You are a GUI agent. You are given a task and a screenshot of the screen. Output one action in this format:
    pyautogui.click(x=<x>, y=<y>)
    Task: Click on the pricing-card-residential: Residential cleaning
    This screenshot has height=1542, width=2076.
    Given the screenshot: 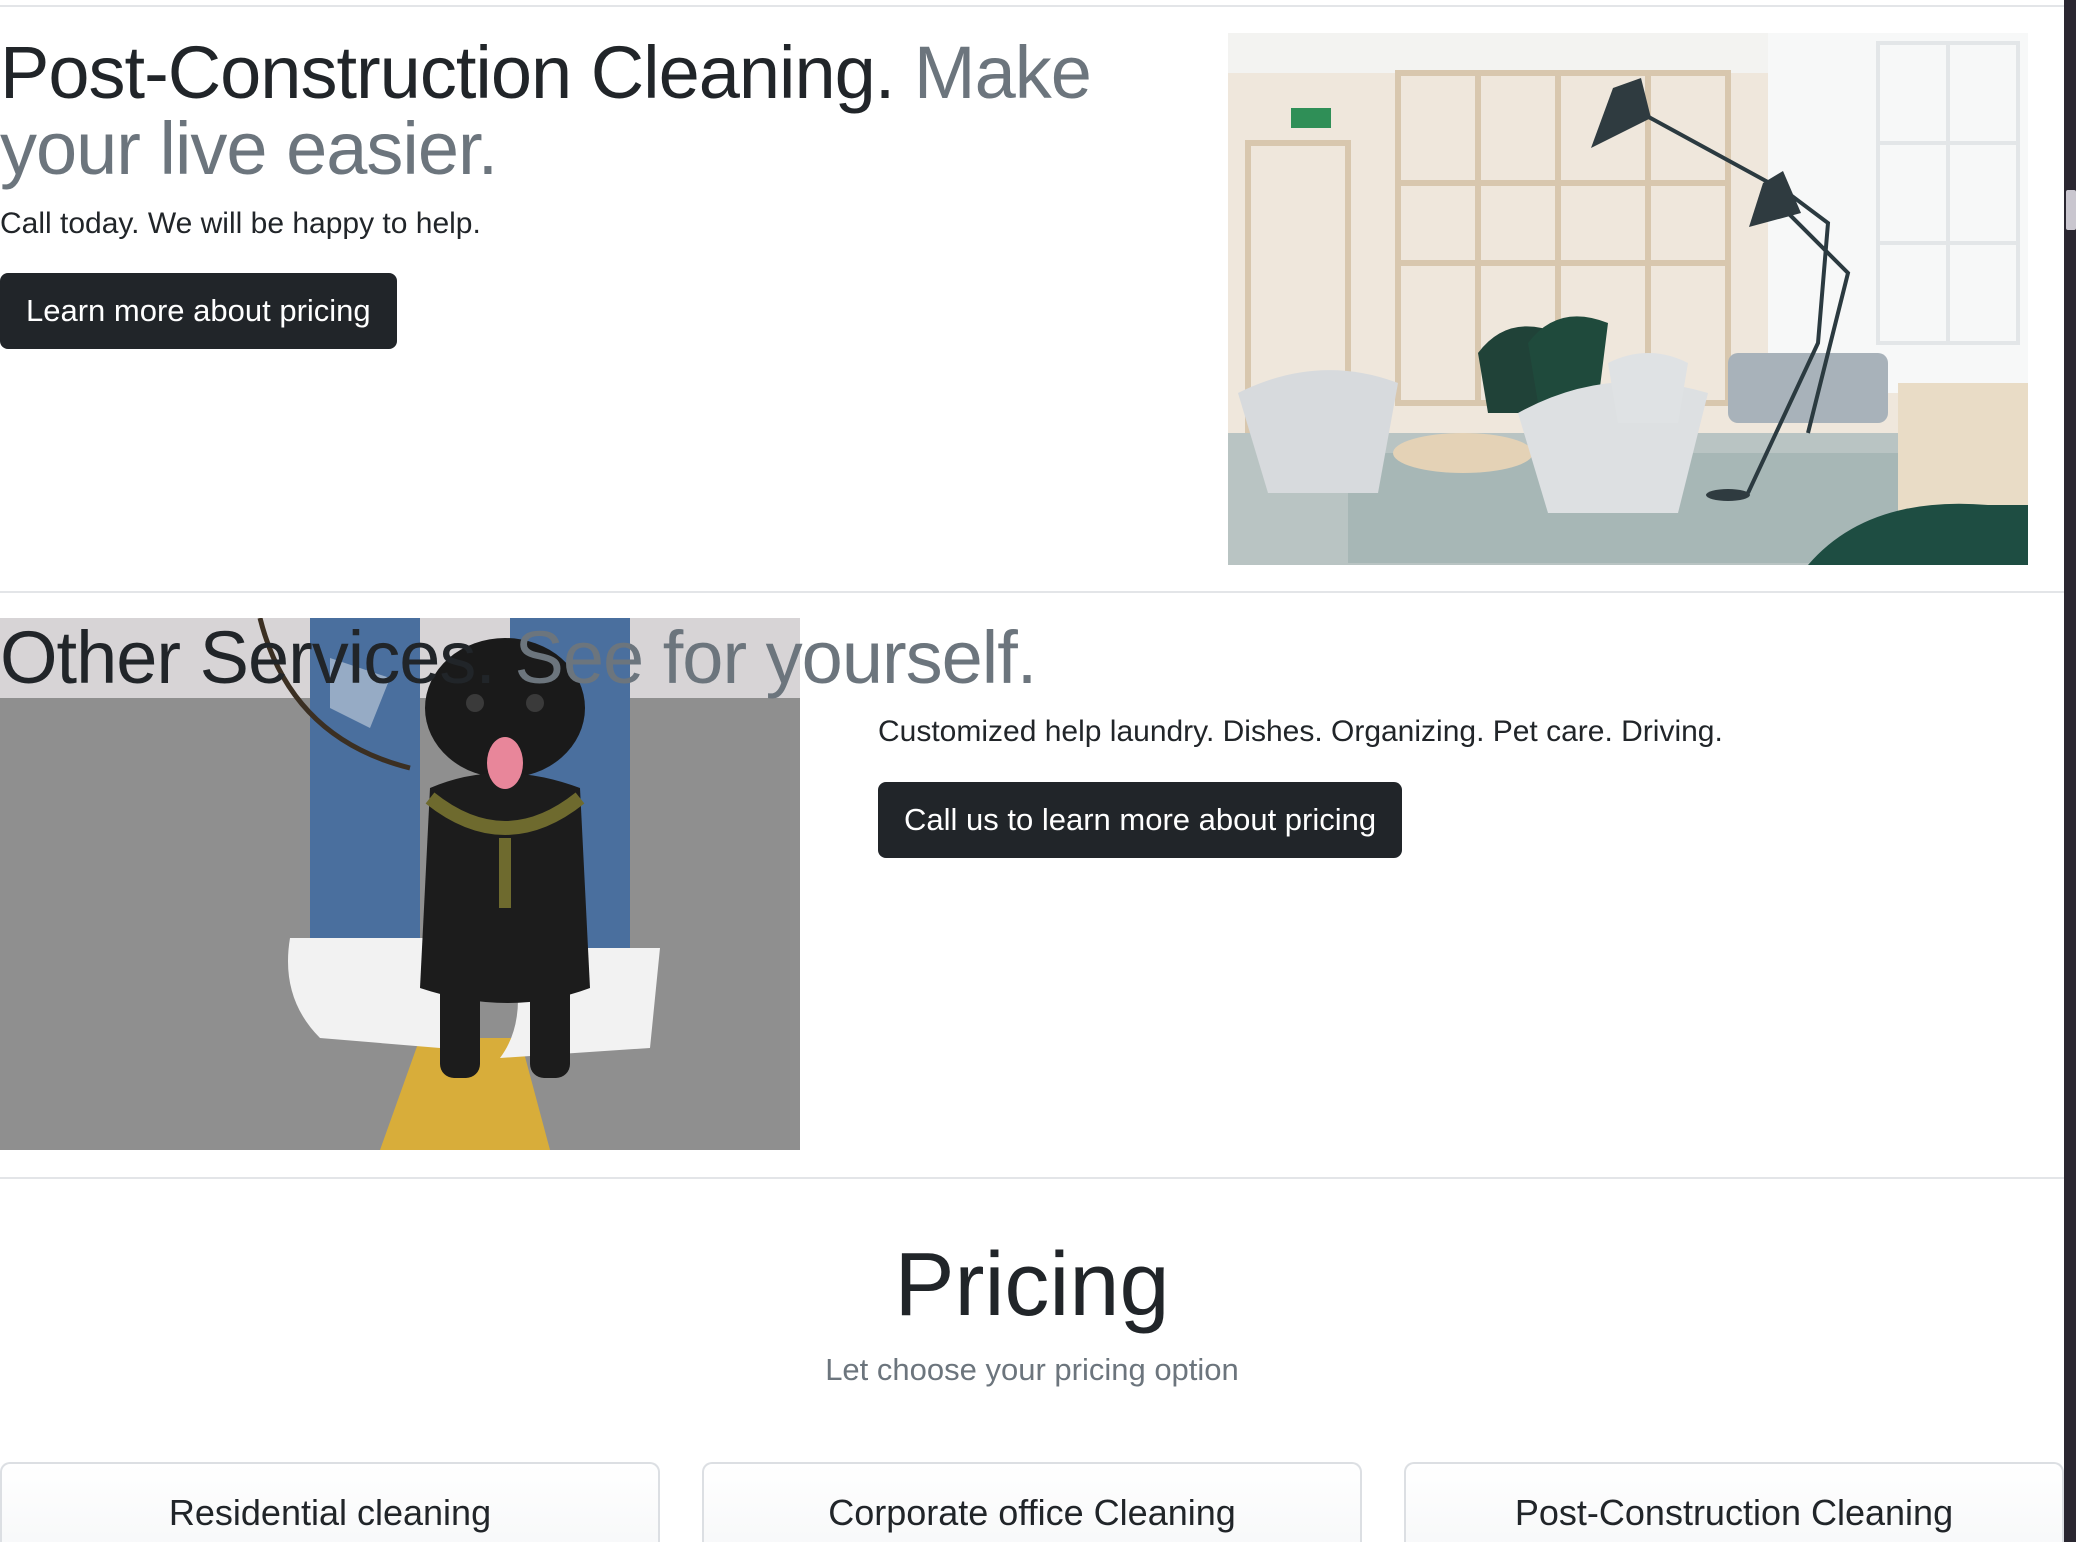 What is the action you would take?
    pyautogui.click(x=330, y=1502)
    